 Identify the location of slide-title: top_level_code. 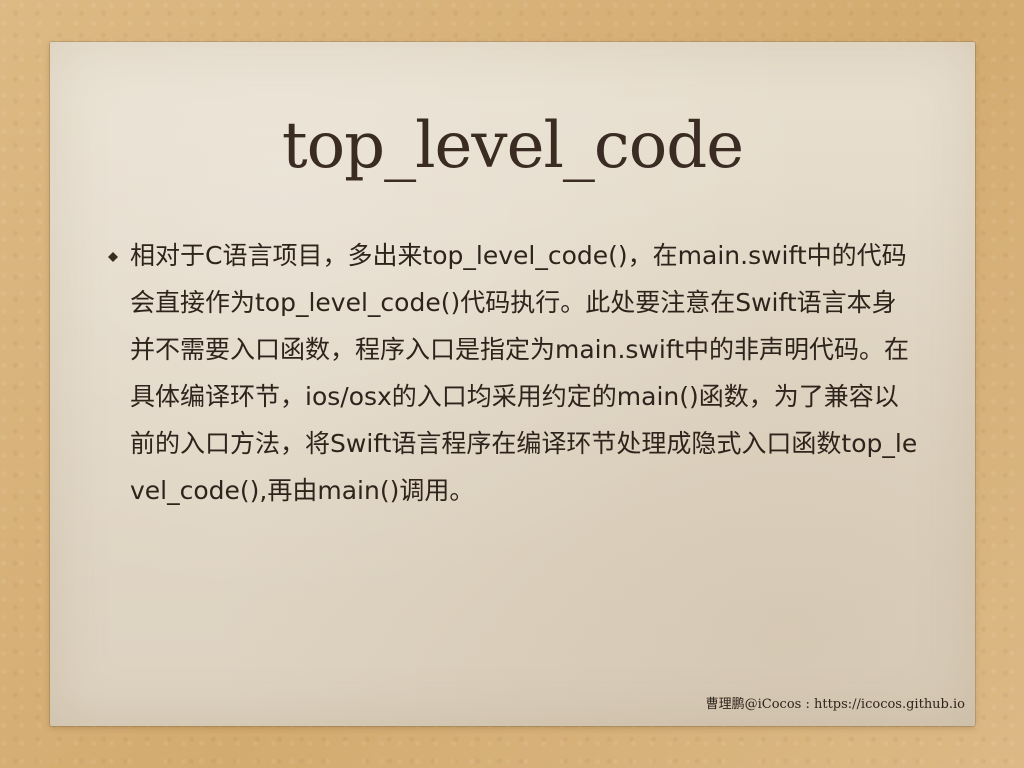
(512, 146).